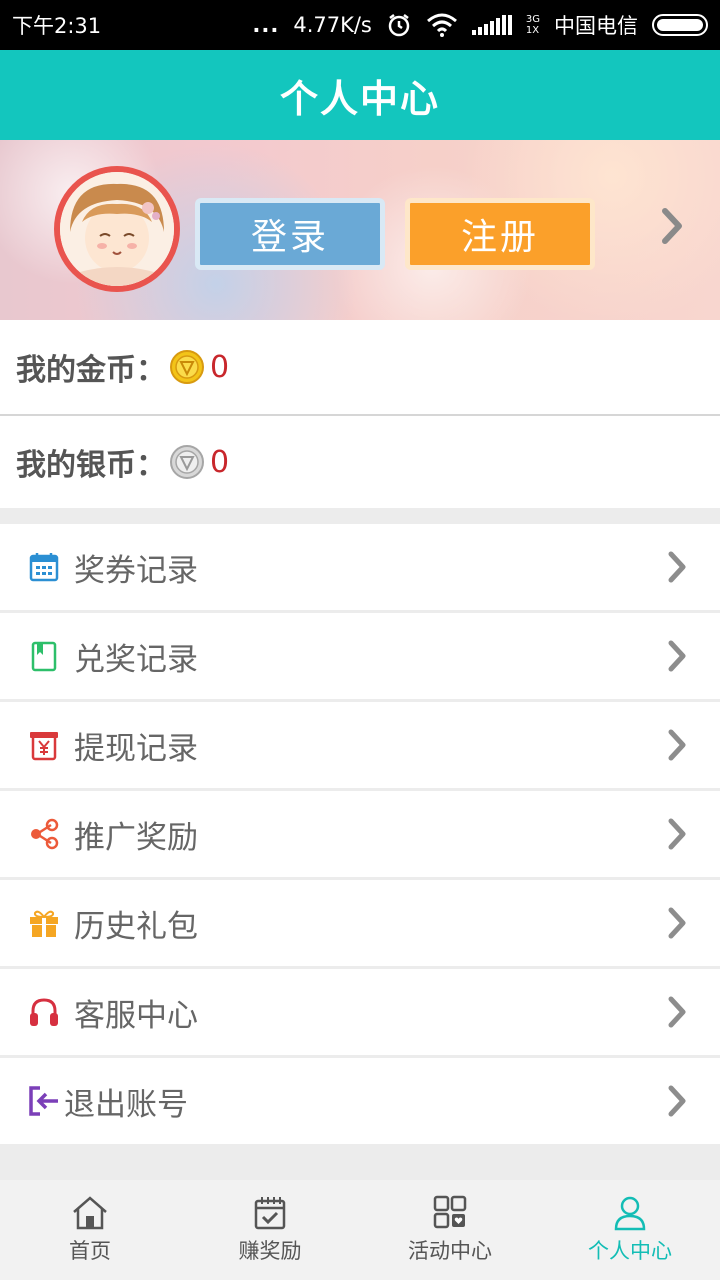 Image resolution: width=720 pixels, height=1280 pixels. What do you see at coordinates (136, 748) in the screenshot?
I see `menu-item-label: 提现记录` at bounding box center [136, 748].